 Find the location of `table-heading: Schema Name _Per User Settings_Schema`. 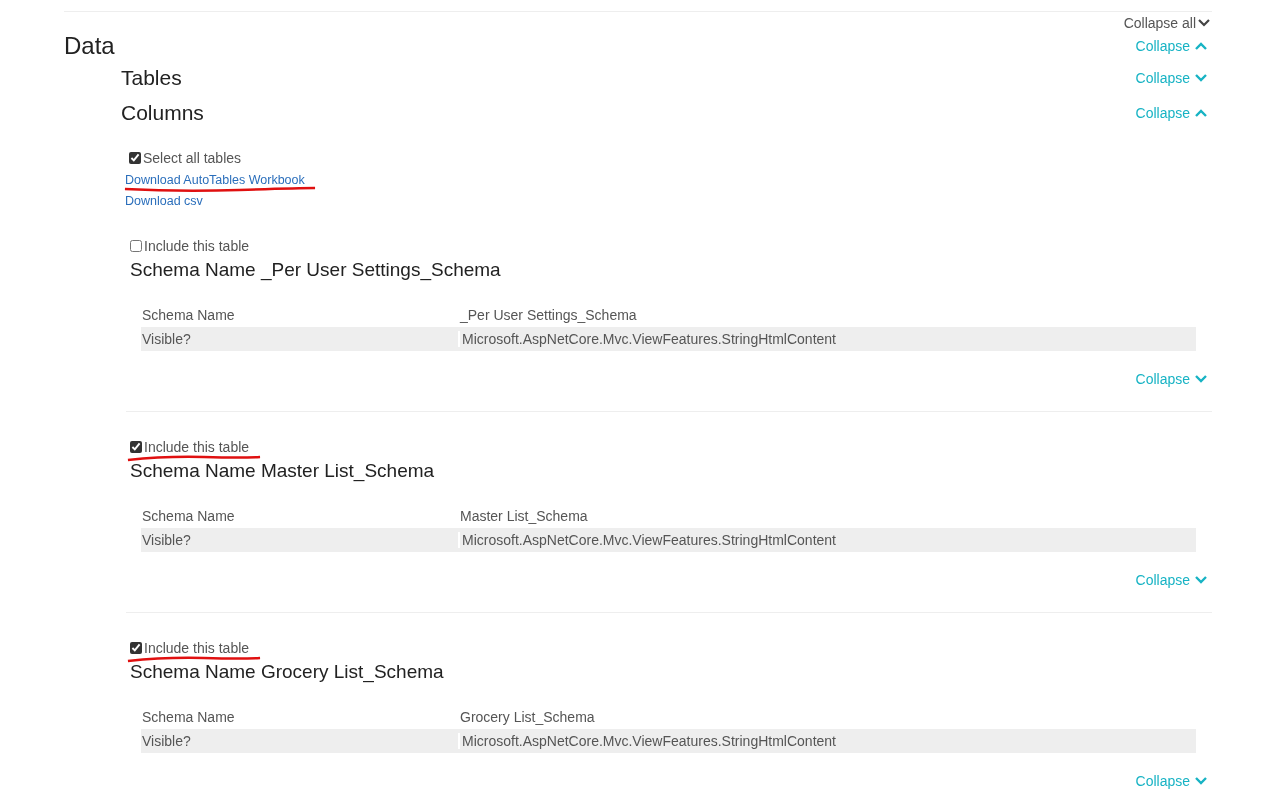

table-heading: Schema Name _Per User Settings_Schema is located at coordinates (315, 271).